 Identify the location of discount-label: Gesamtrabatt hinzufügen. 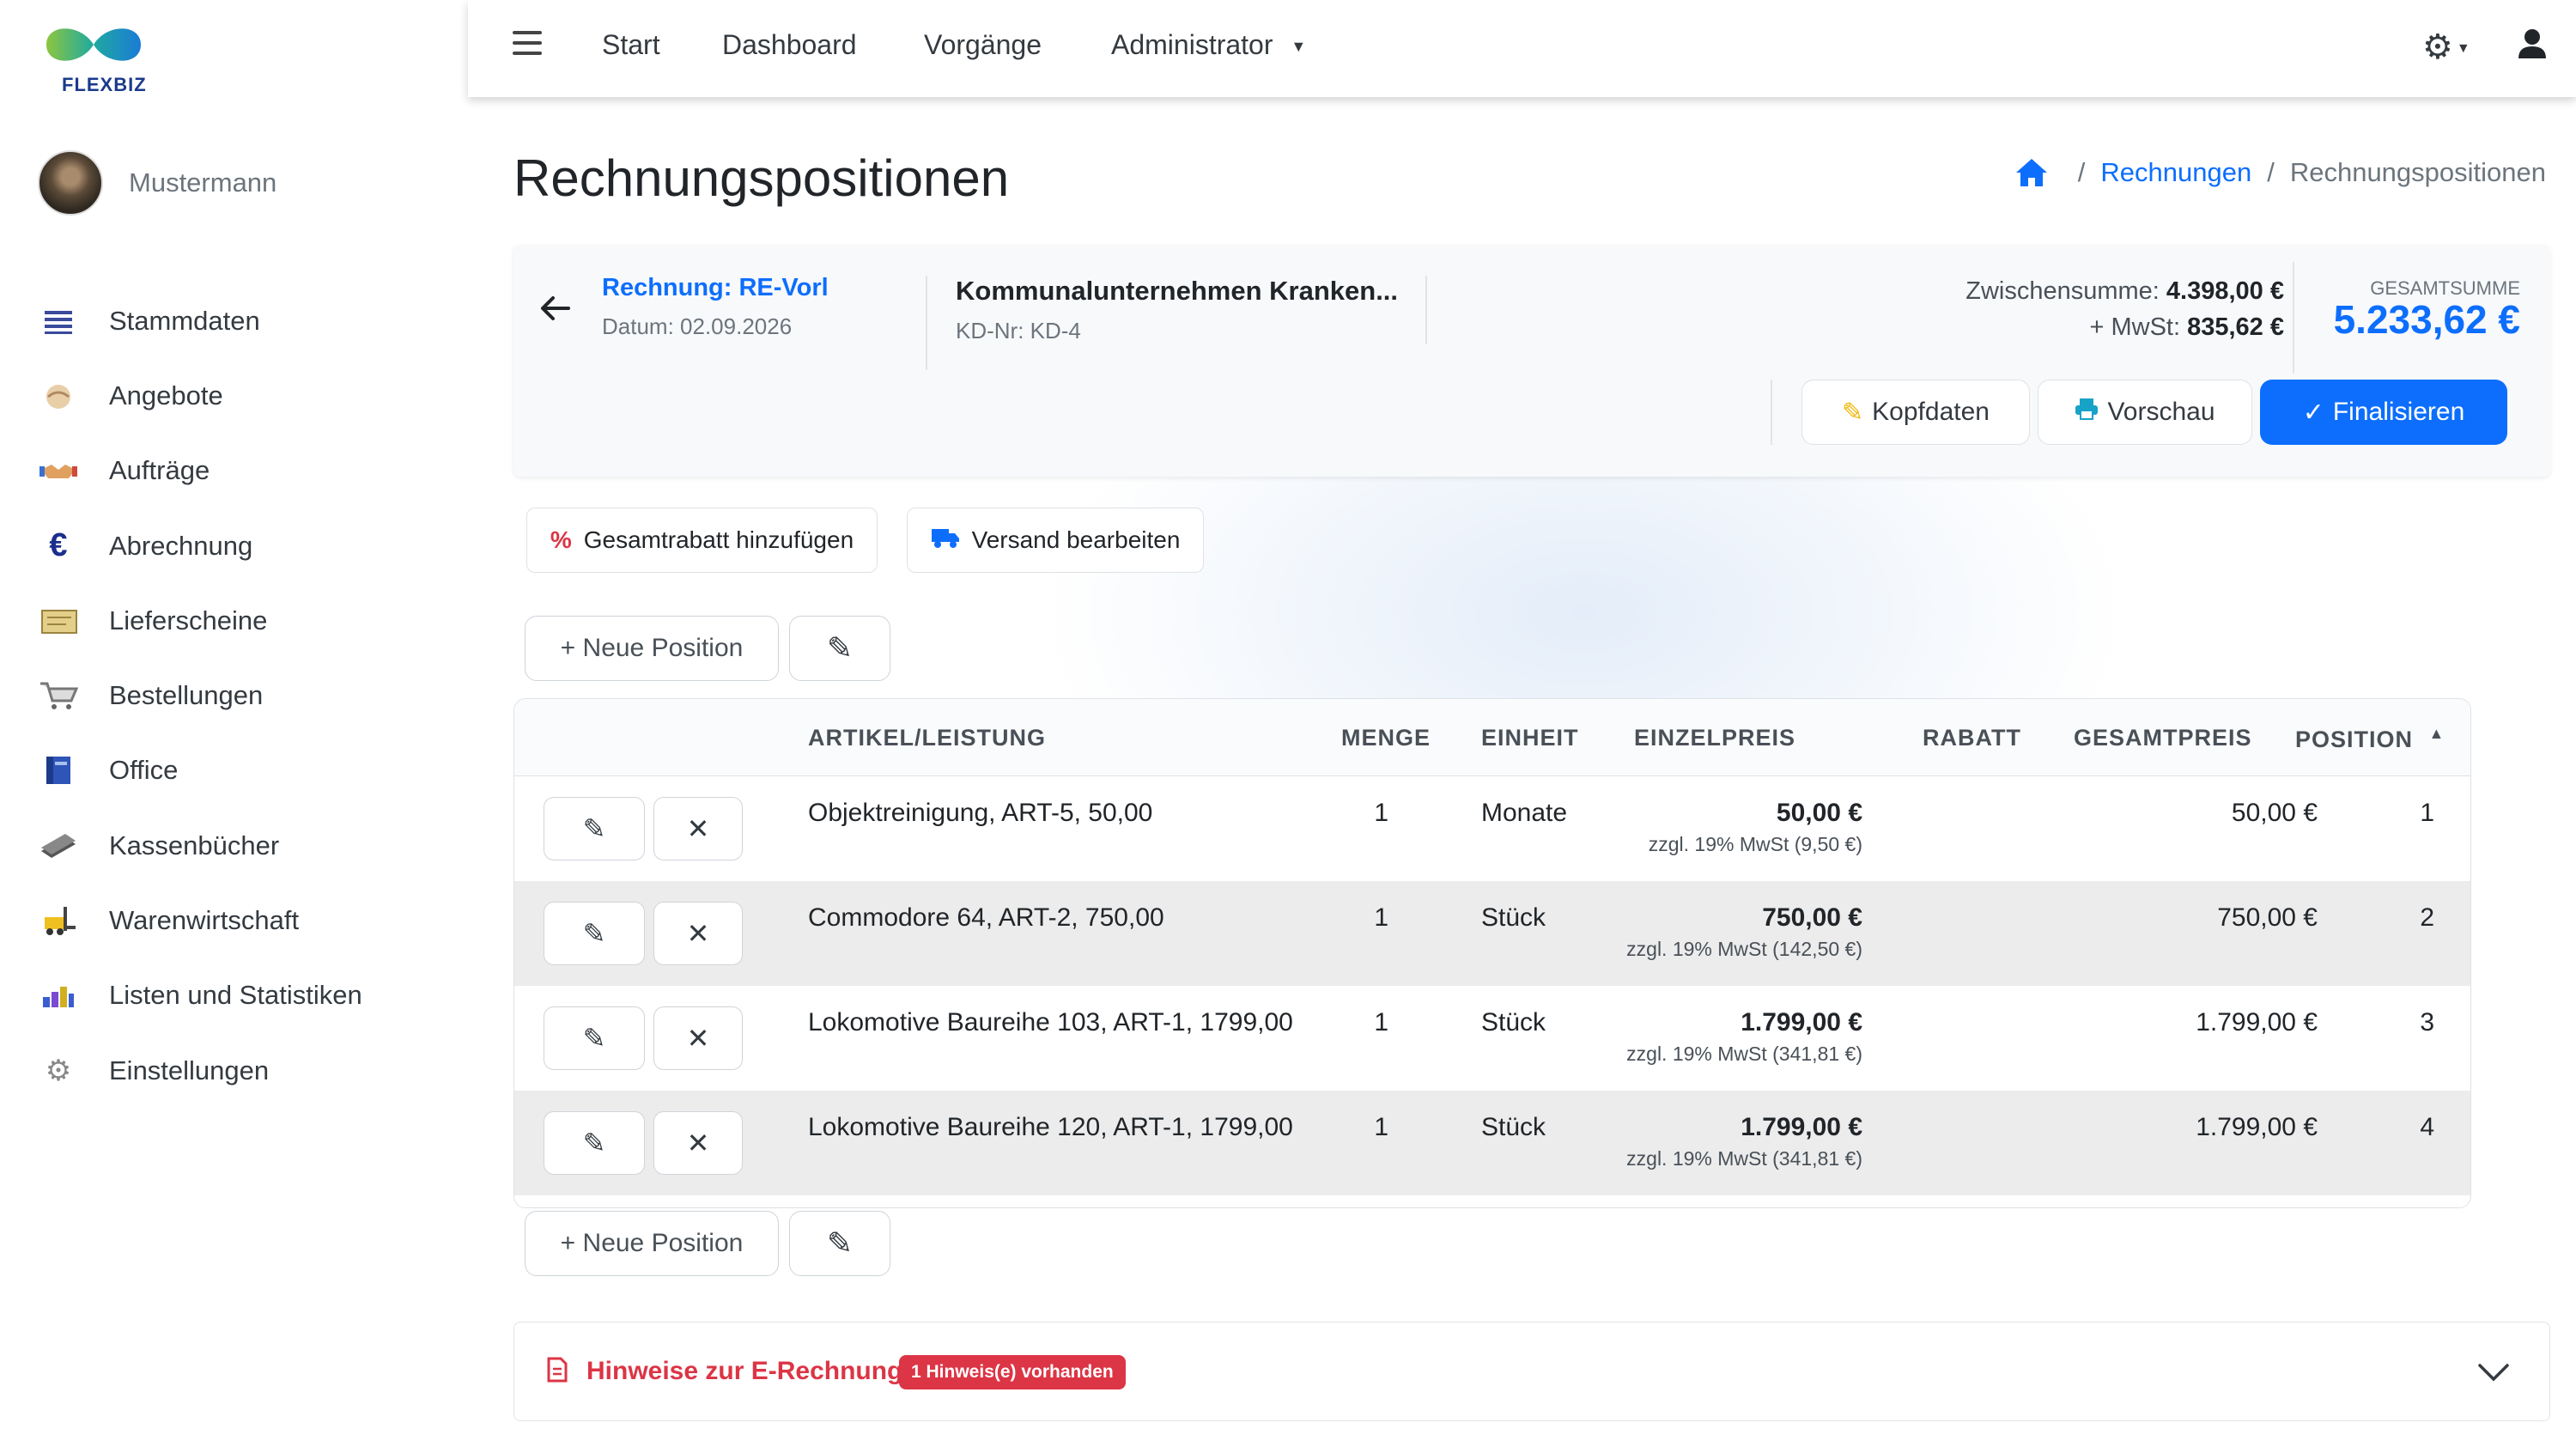
(718, 539).